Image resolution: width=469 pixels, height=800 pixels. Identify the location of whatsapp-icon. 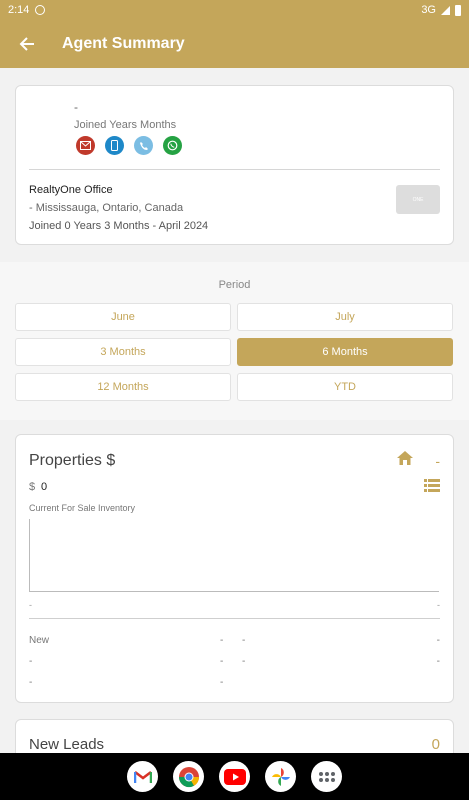
(172, 145).